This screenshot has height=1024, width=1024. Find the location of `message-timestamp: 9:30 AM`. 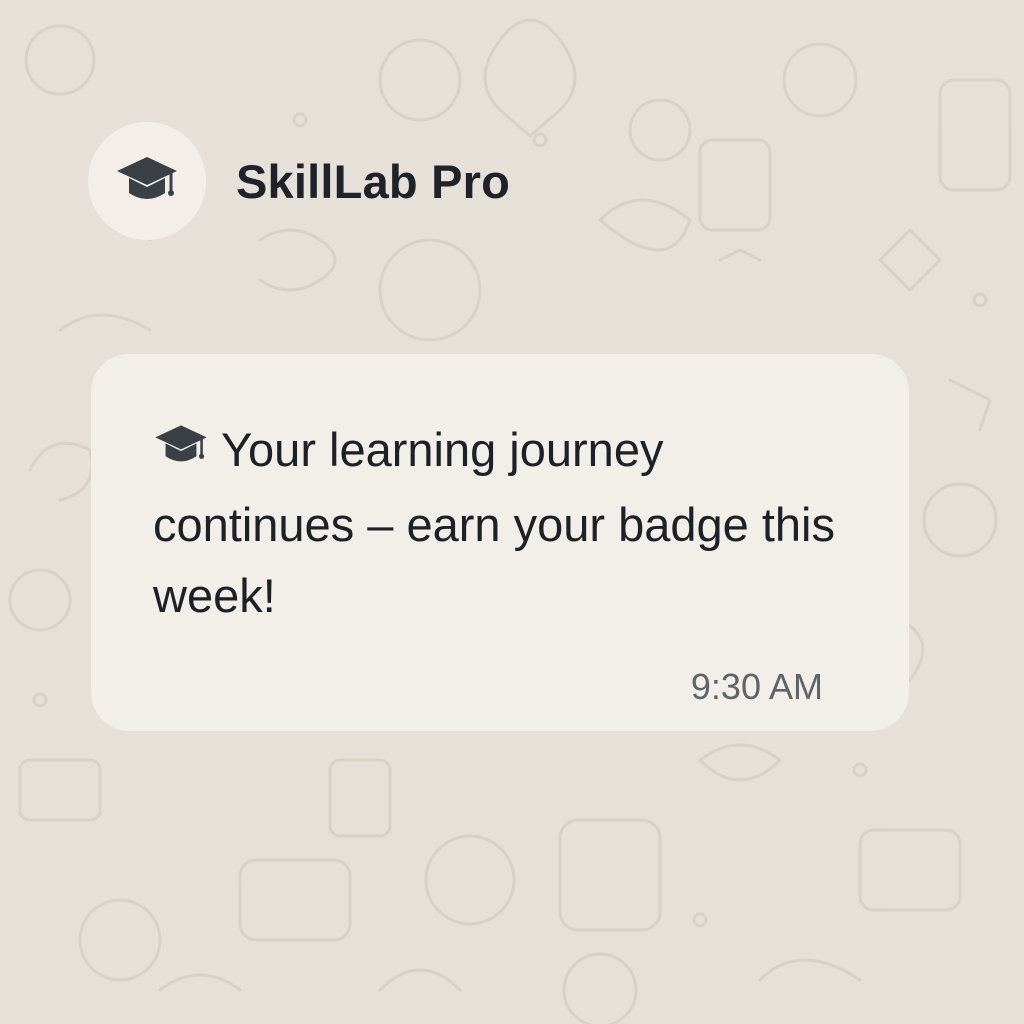

message-timestamp: 9:30 AM is located at coordinates (756, 686).